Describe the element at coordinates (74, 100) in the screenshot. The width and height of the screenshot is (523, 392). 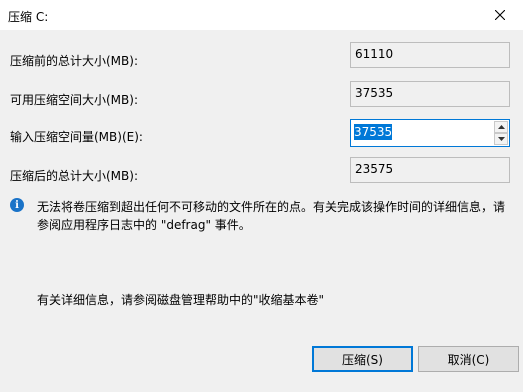
I see `available-space-label: 可用压缩空间大小(MB):` at that location.